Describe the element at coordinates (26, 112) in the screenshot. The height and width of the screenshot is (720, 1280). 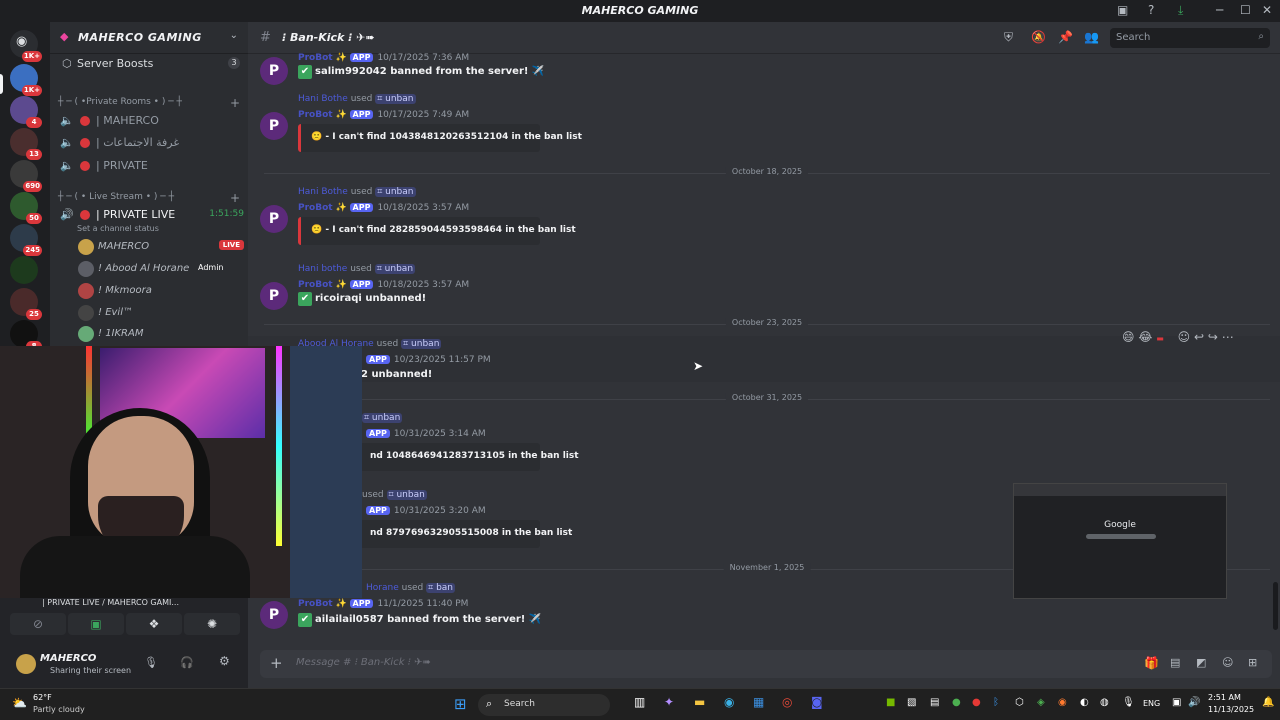
I see `server-icon: 4` at that location.